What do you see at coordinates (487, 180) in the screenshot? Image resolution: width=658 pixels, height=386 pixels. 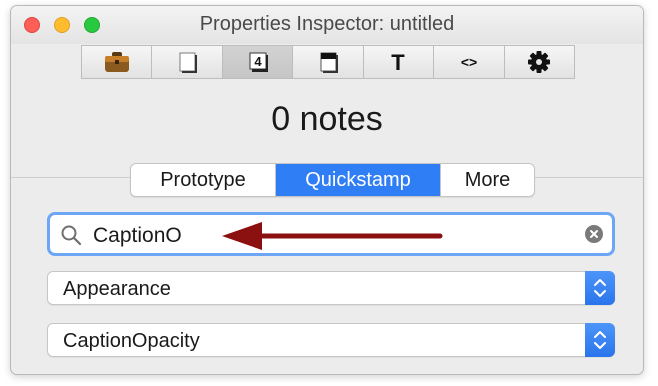 I see `tab-more: More` at bounding box center [487, 180].